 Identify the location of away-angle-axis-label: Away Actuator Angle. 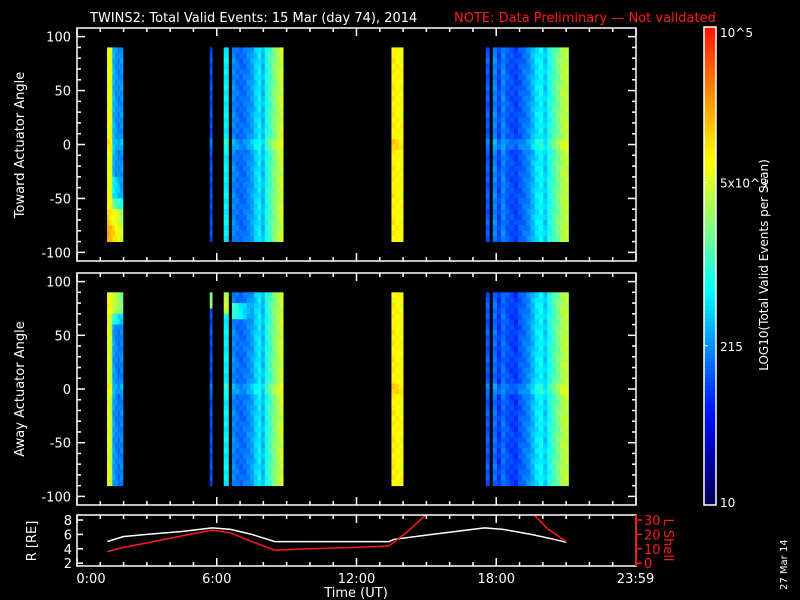
(20, 388).